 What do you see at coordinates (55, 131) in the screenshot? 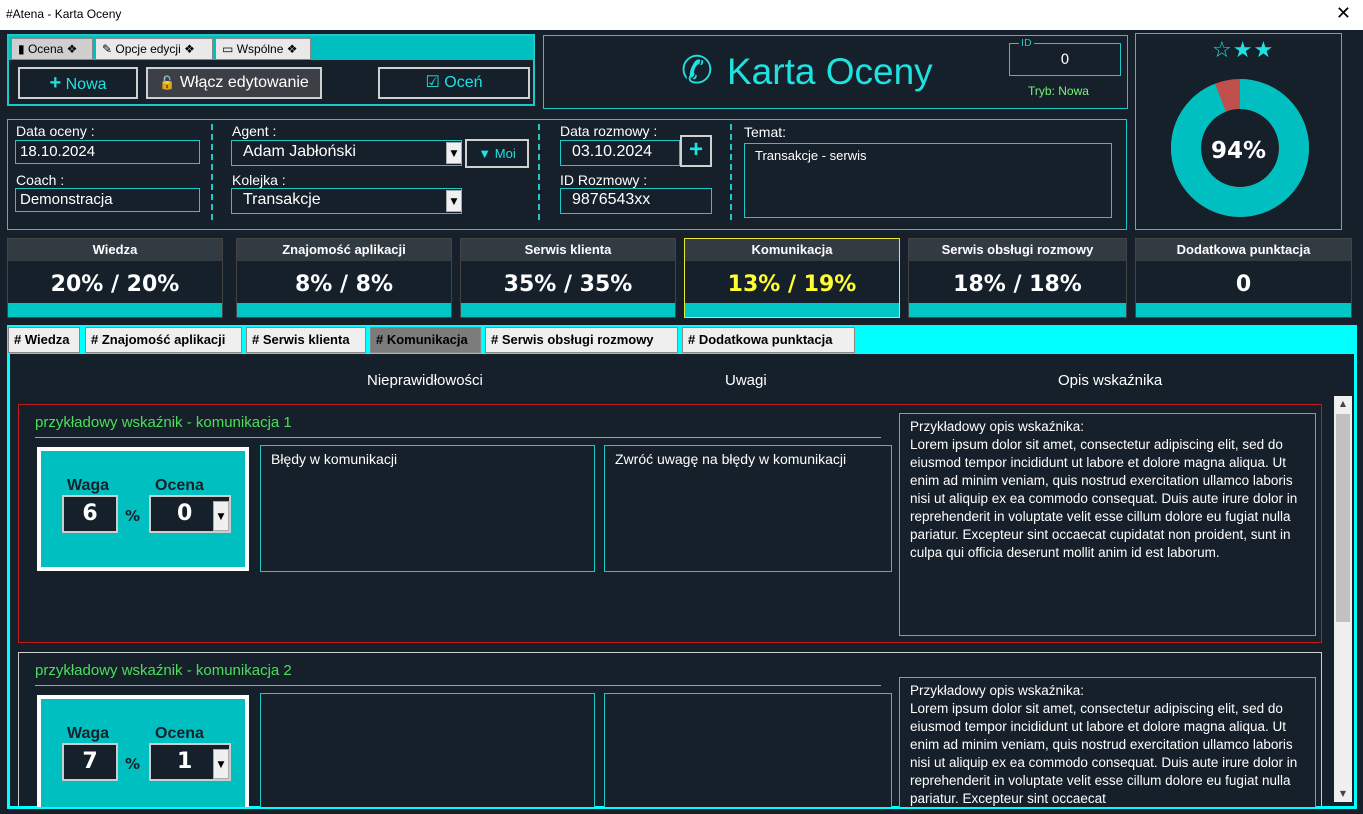
I see `date-label: Data oceny :` at bounding box center [55, 131].